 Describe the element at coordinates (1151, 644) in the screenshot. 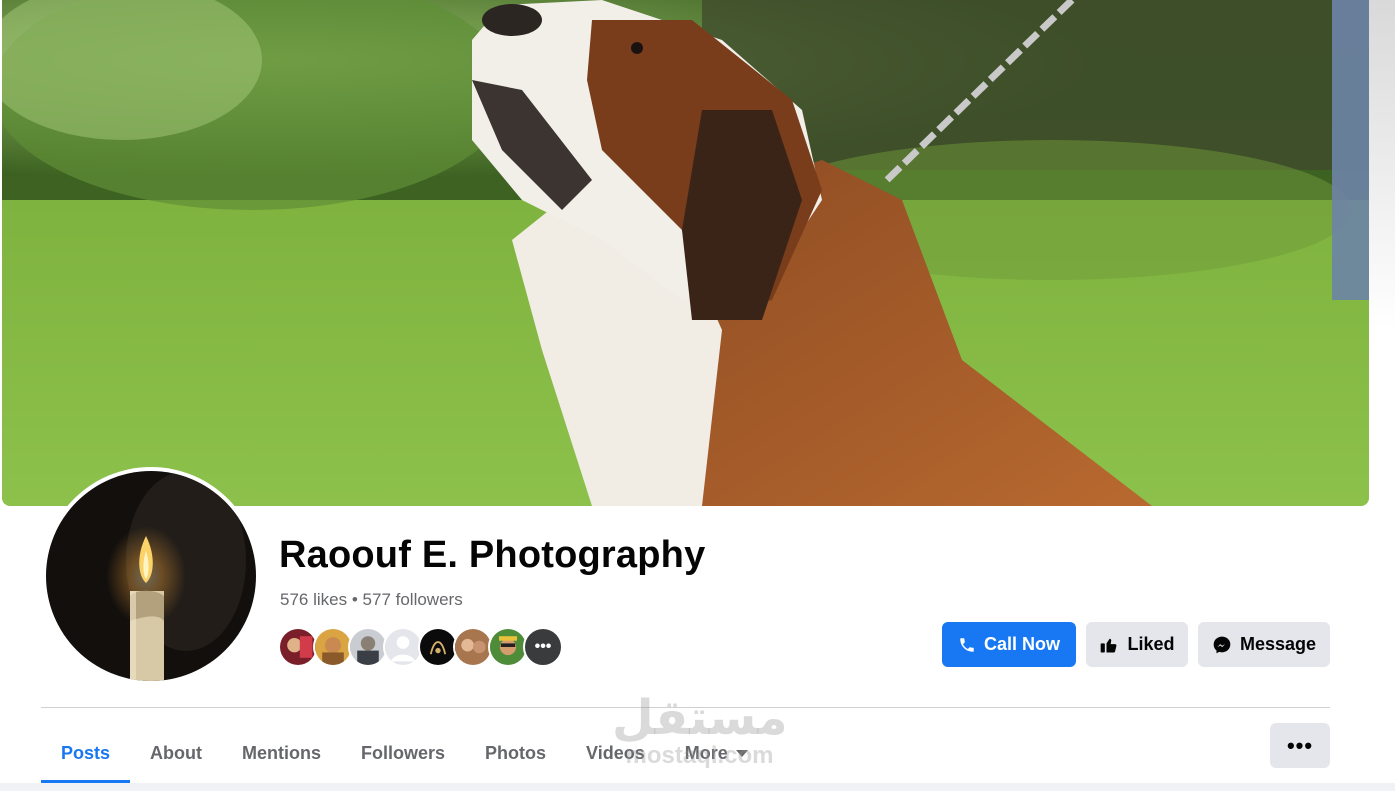

I see `liked-label: Liked` at that location.